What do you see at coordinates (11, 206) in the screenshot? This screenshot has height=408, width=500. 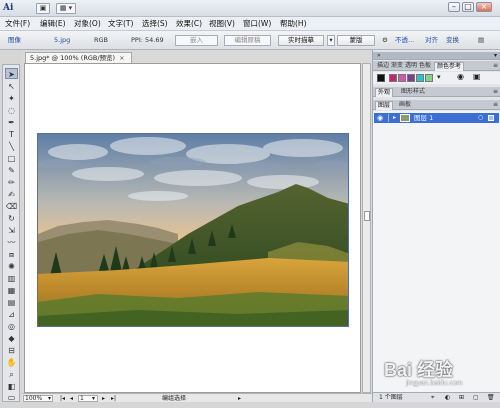 I see `eraser-tool-icon: ⌫` at bounding box center [11, 206].